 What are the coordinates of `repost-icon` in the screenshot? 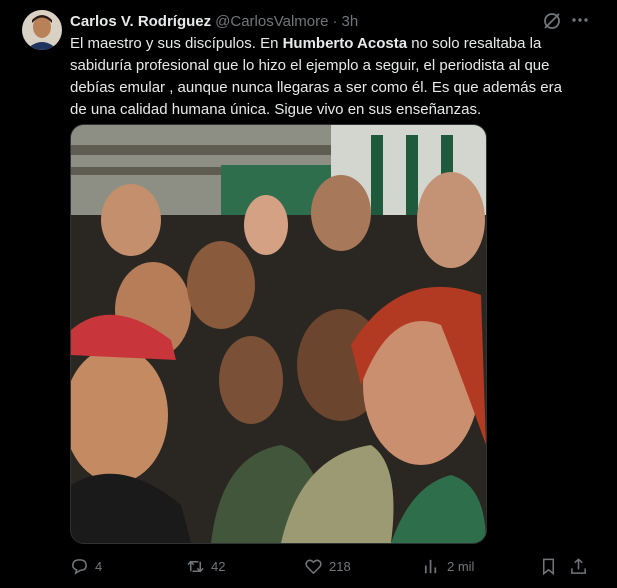 It's located at (195, 566).